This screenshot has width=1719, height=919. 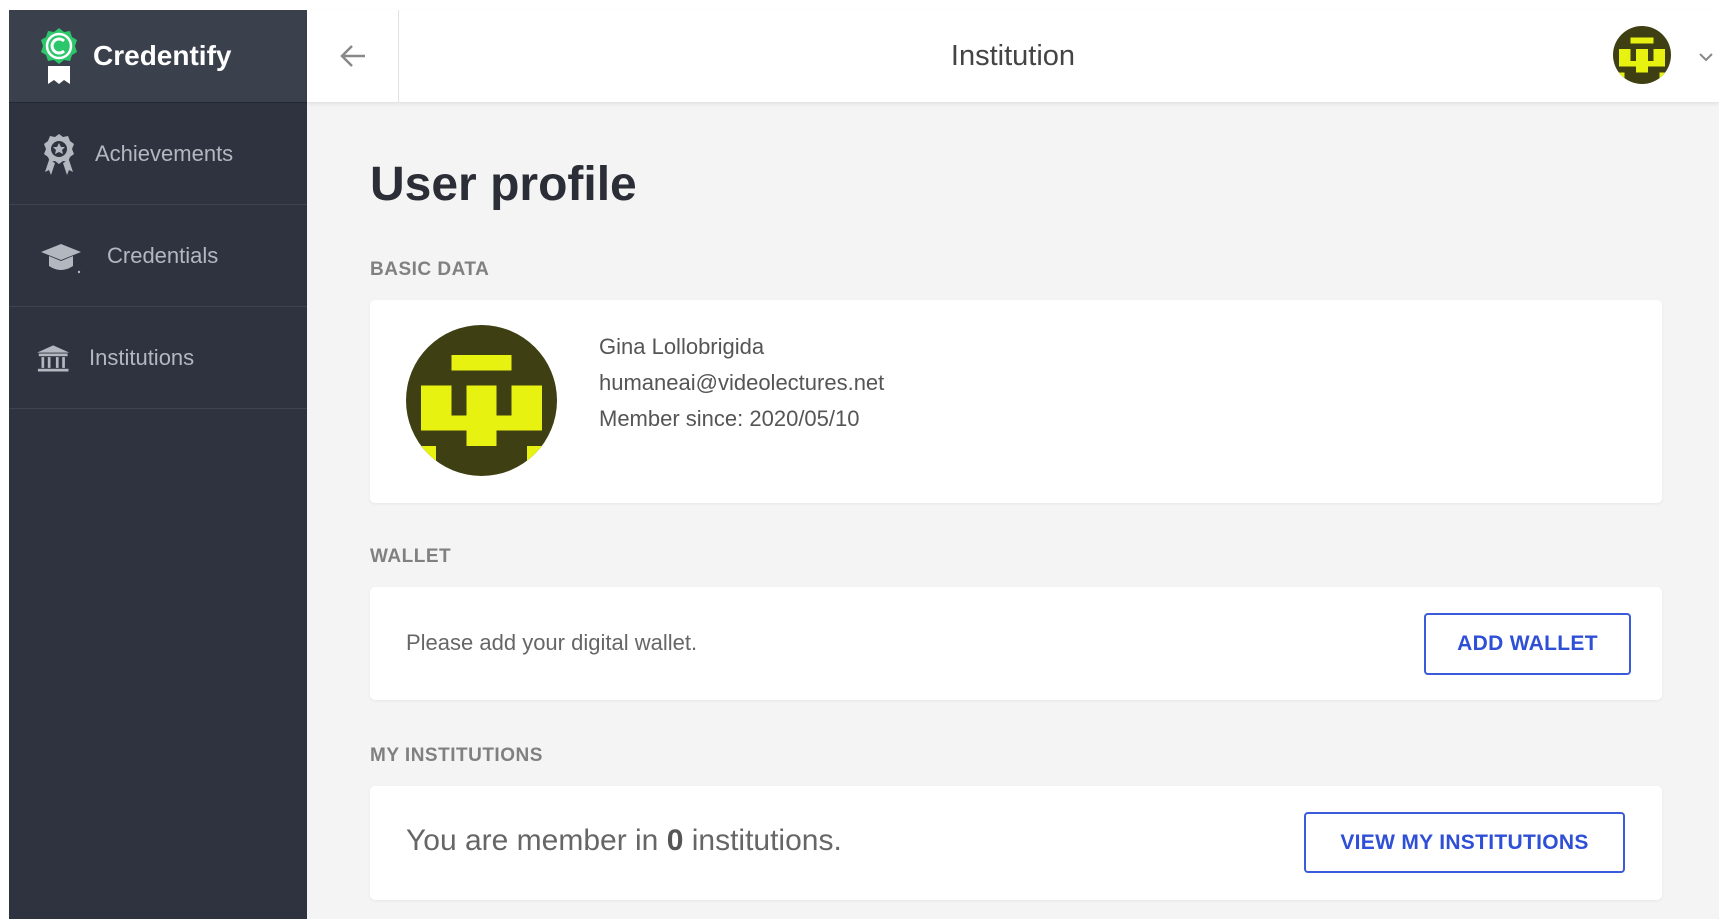 I want to click on back-button, so click(x=353, y=56).